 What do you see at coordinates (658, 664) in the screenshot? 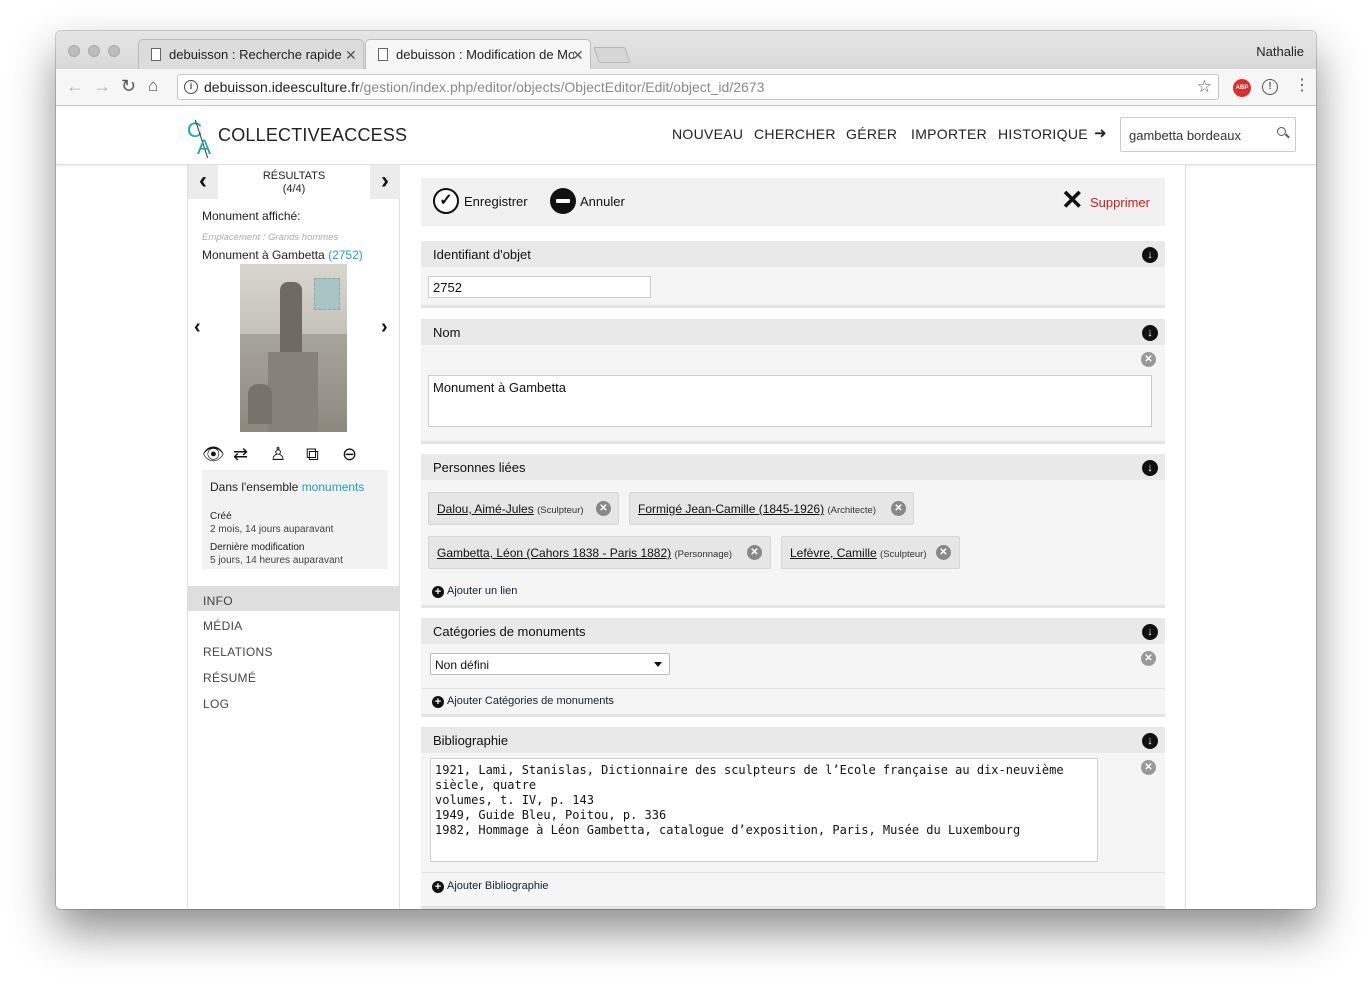
I see `chevron-down-icon` at bounding box center [658, 664].